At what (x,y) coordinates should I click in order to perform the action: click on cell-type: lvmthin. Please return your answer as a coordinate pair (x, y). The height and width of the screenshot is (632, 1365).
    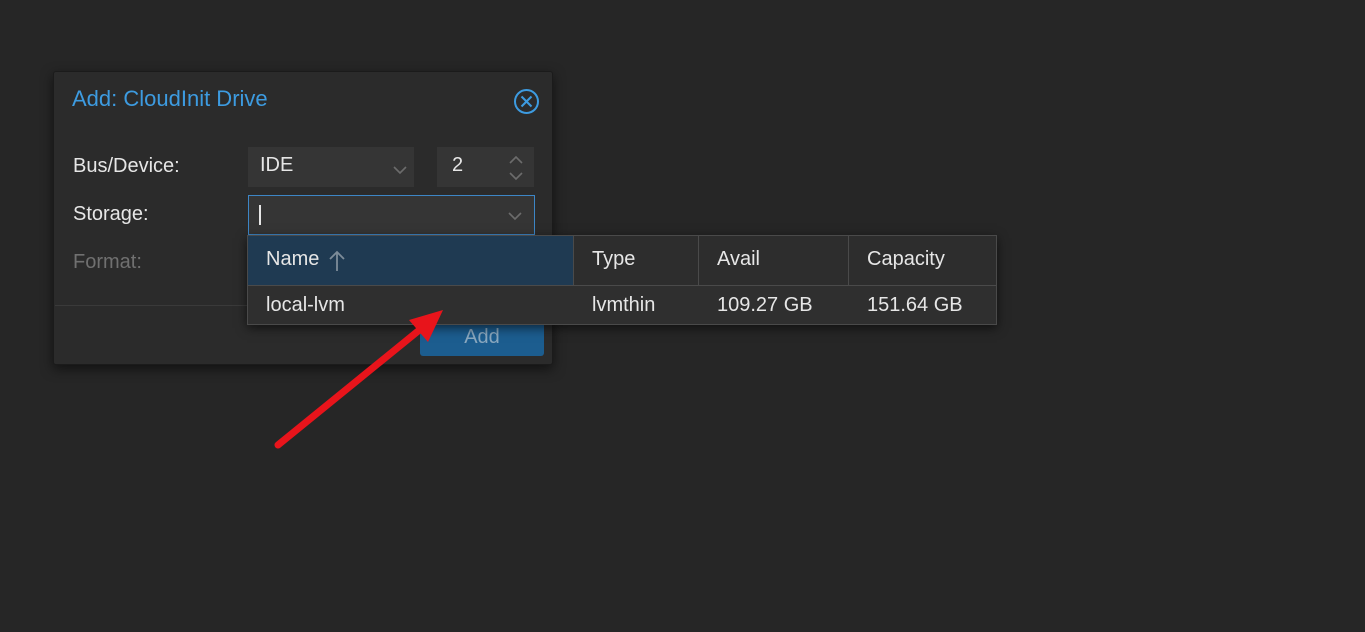
    Looking at the image, I should click on (624, 305).